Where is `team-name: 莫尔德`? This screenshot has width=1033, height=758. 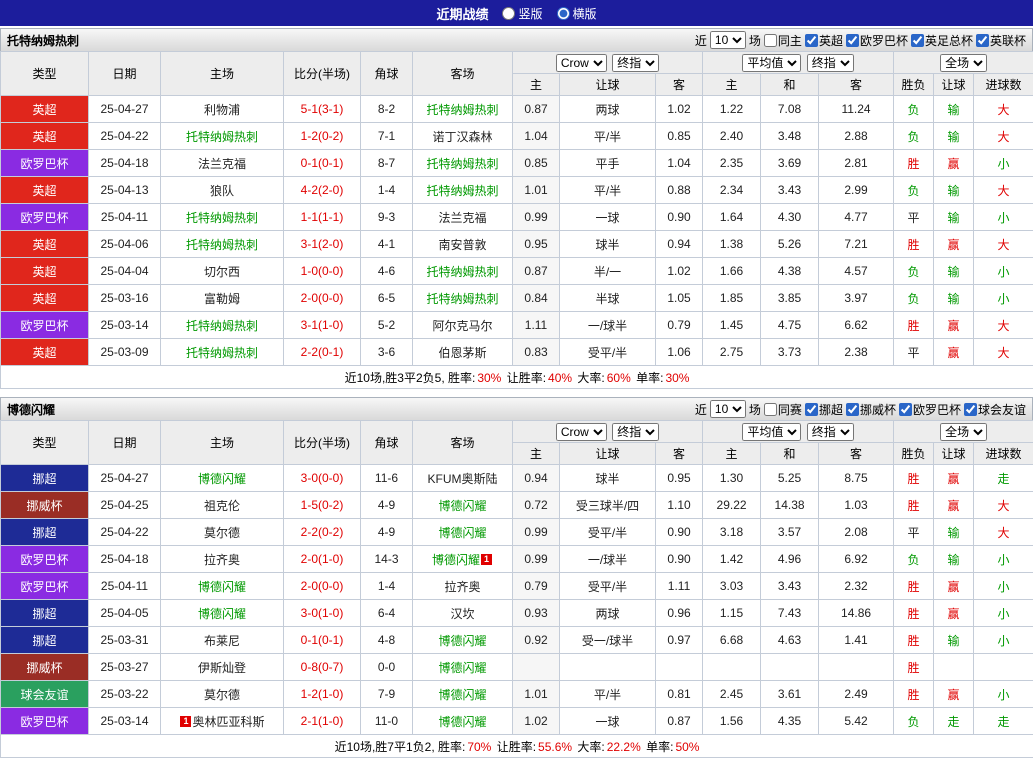
team-name: 莫尔德 is located at coordinates (222, 695).